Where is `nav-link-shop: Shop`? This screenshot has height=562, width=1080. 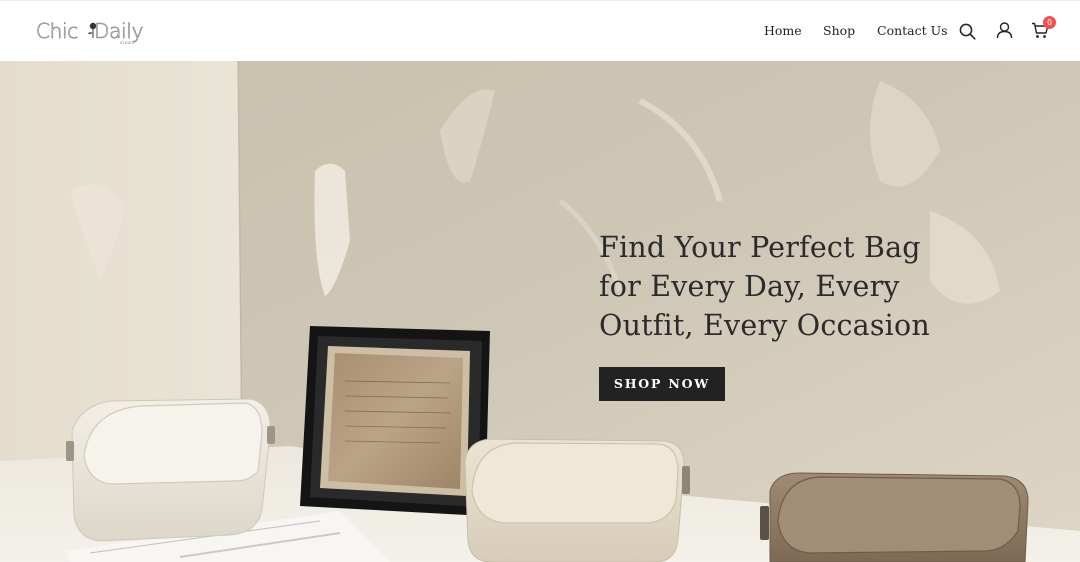 nav-link-shop: Shop is located at coordinates (839, 30).